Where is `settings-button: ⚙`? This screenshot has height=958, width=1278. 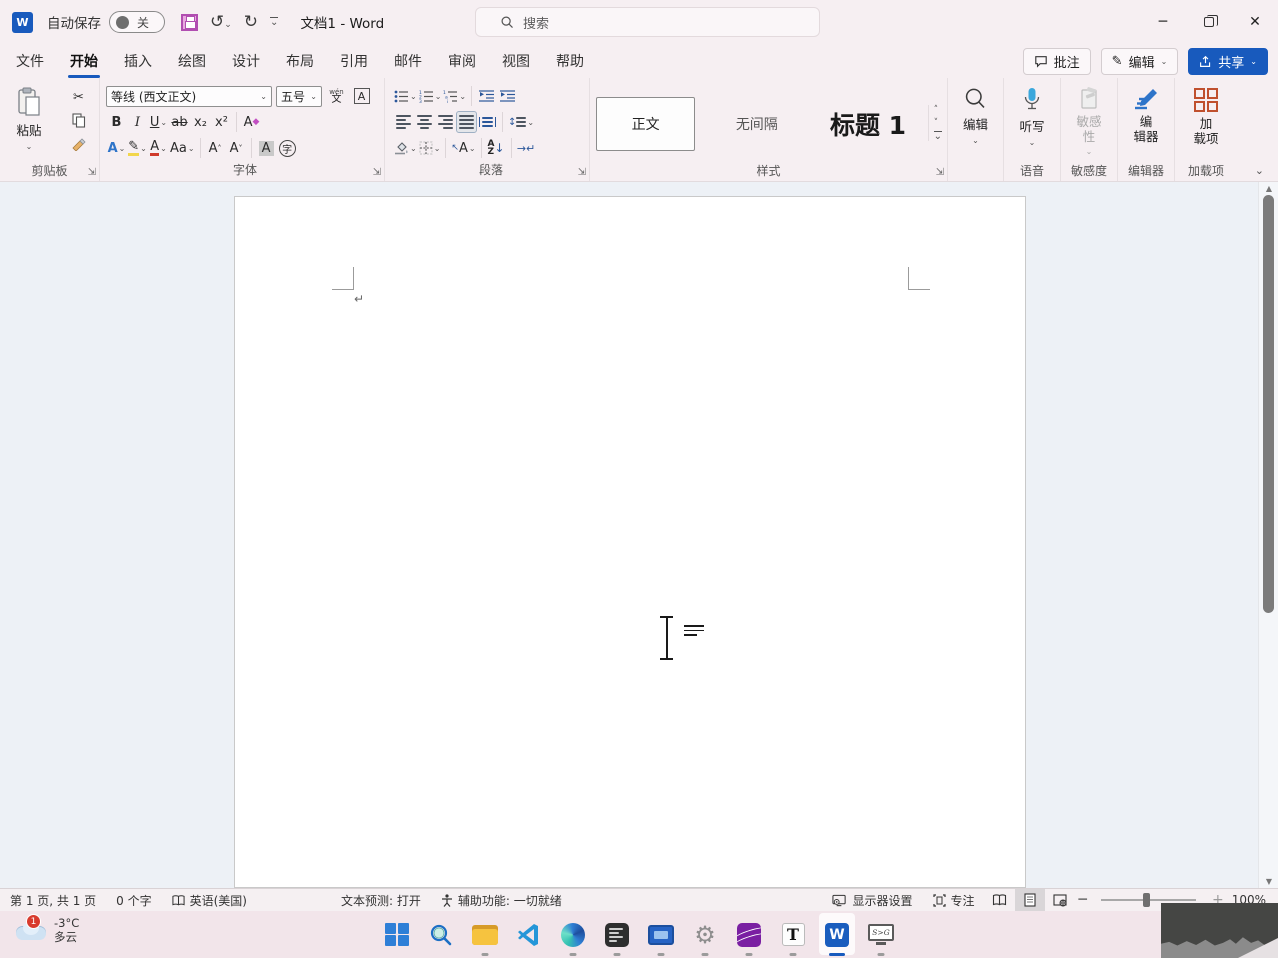 settings-button: ⚙ is located at coordinates (705, 934).